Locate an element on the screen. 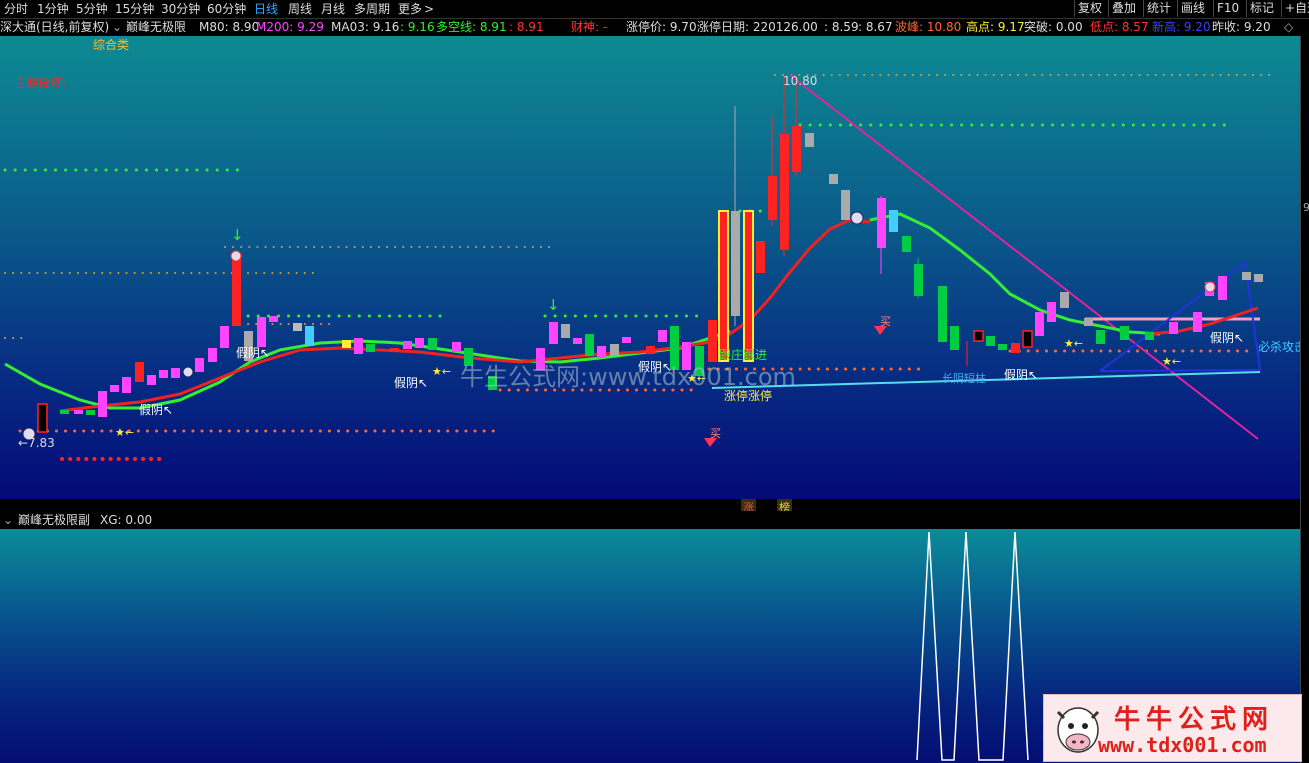 The width and height of the screenshot is (1309, 763). sub-indicator-header: ⌄ 巅峰无极限副 XG: 0.00 is located at coordinates (650, 520).